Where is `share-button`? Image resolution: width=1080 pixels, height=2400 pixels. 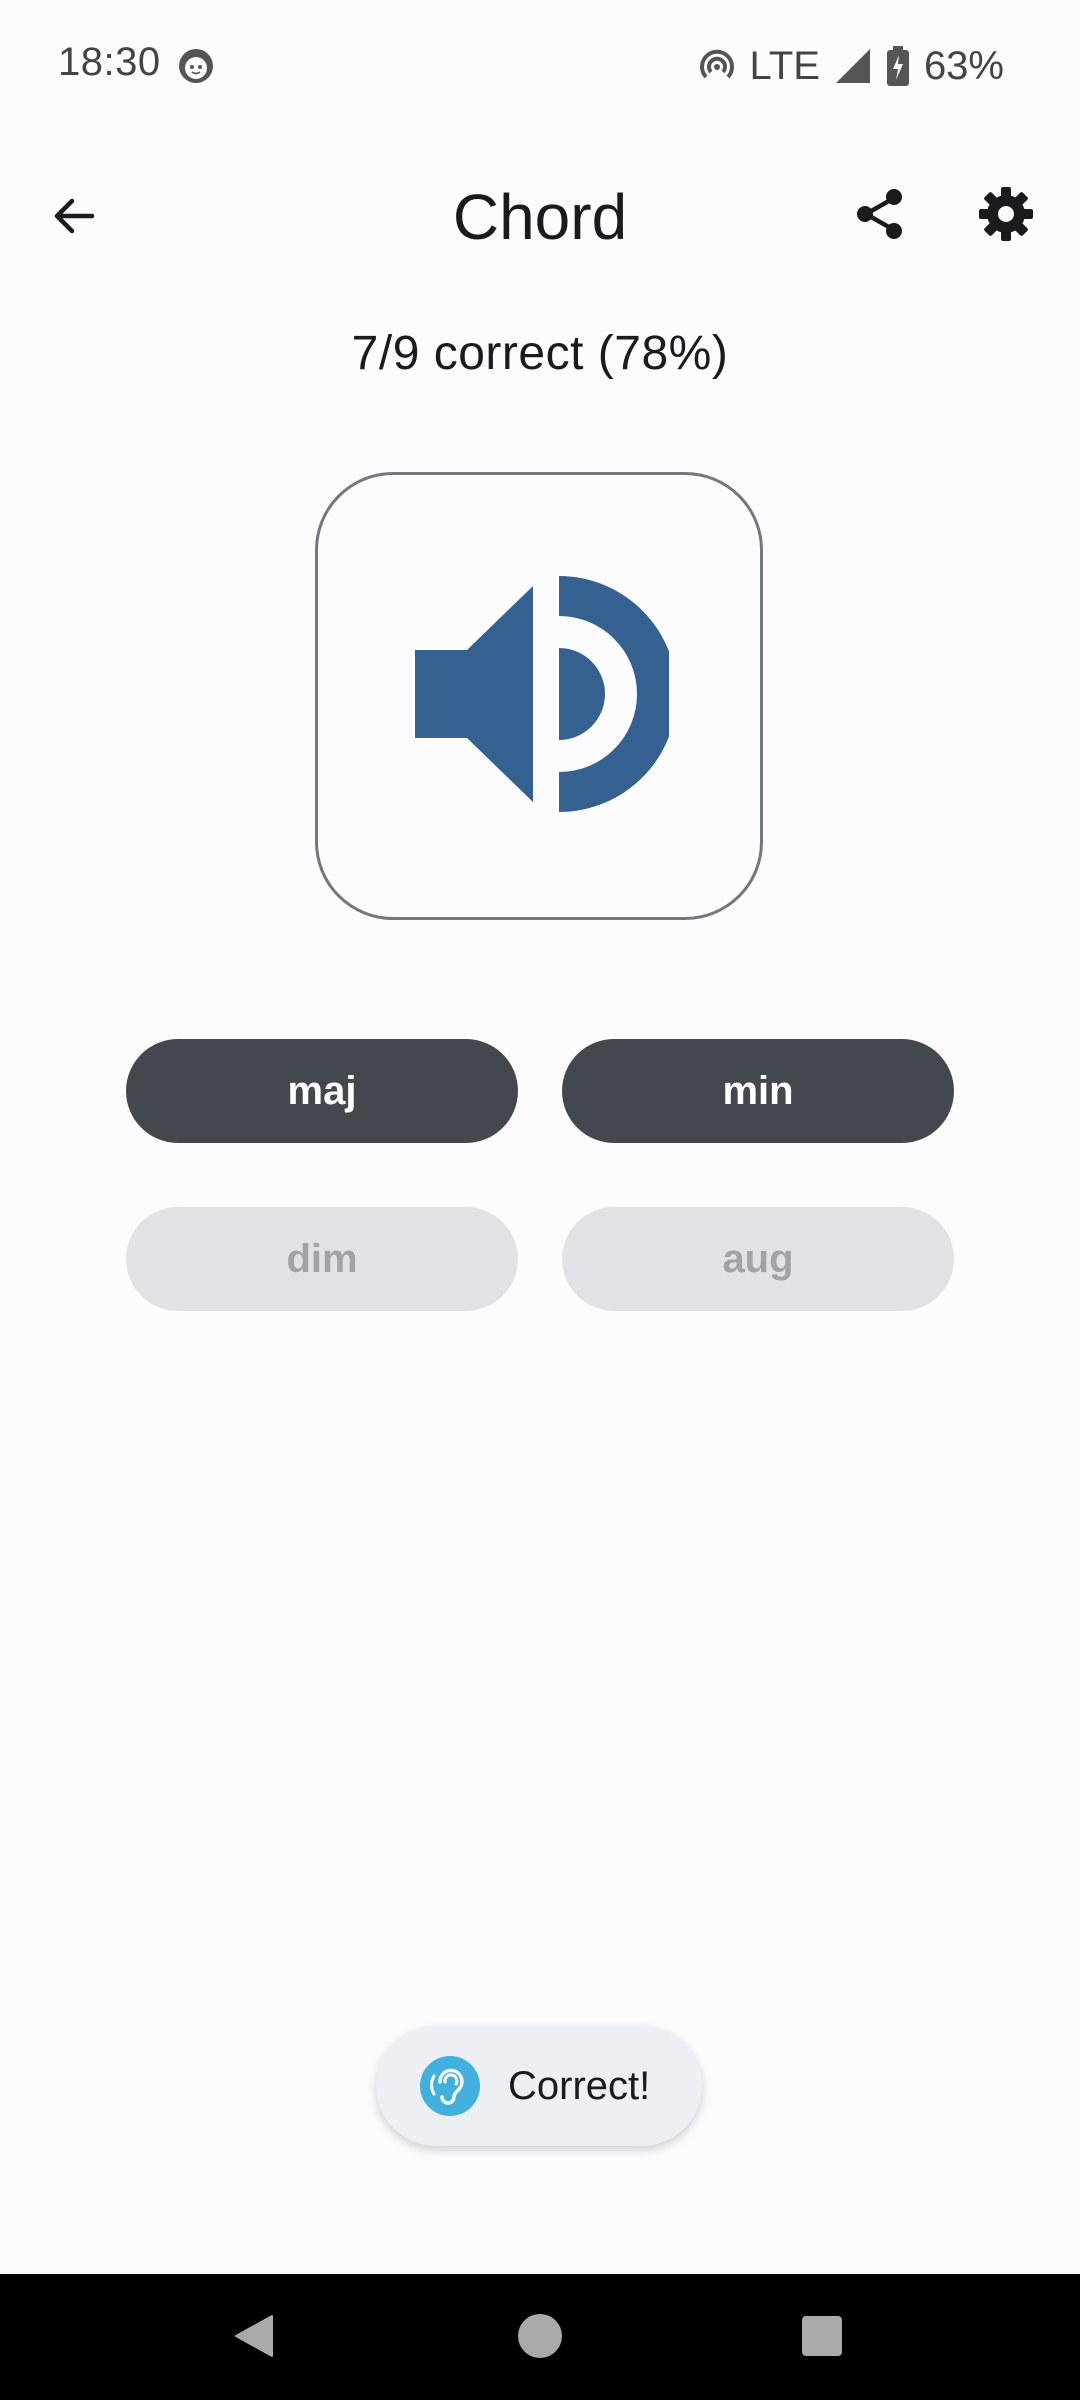
share-button is located at coordinates (880, 216).